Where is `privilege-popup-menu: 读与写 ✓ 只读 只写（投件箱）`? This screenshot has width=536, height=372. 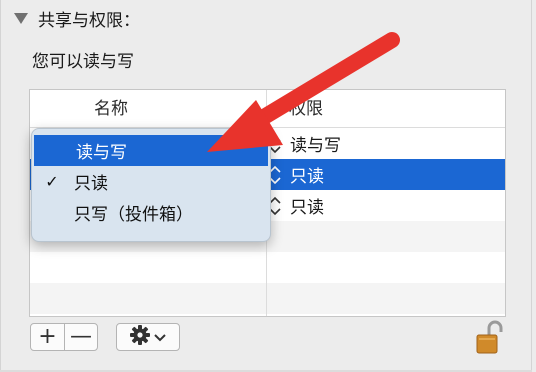 privilege-popup-menu: 读与写 ✓ 只读 只写（投件箱） is located at coordinates (151, 185).